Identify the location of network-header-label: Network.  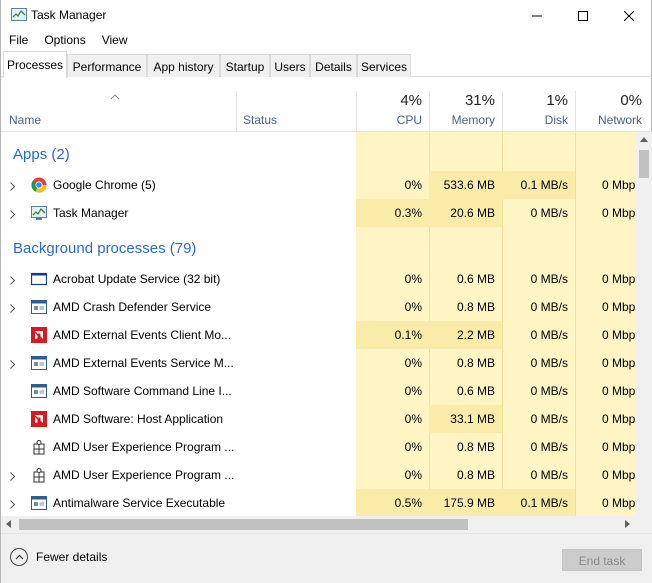
(619, 120).